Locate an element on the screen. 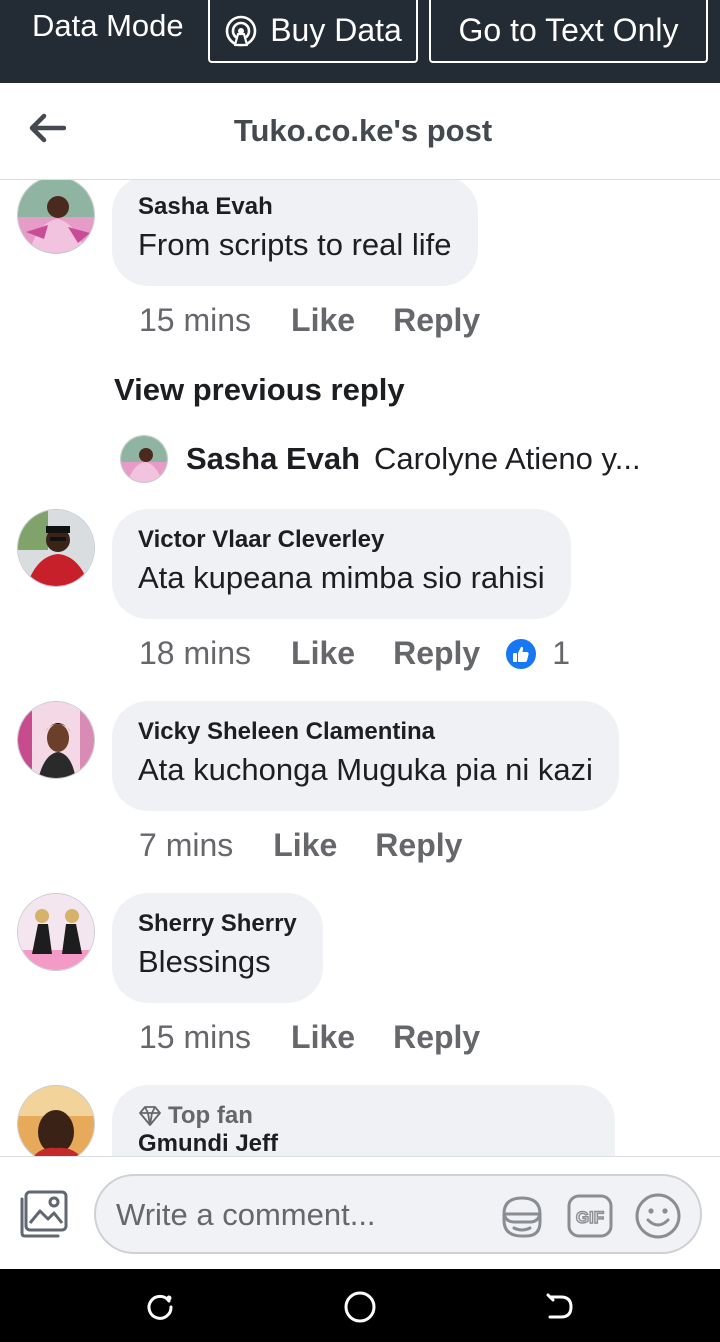 This screenshot has width=720, height=1342. text-only-label: Go to Text Only is located at coordinates (568, 30).